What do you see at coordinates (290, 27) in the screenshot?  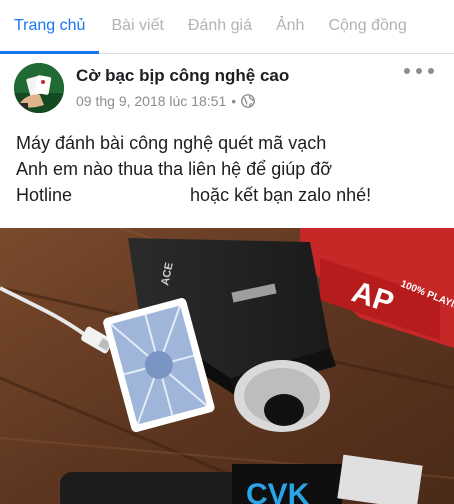 I see `tab-photos: Ảnh` at bounding box center [290, 27].